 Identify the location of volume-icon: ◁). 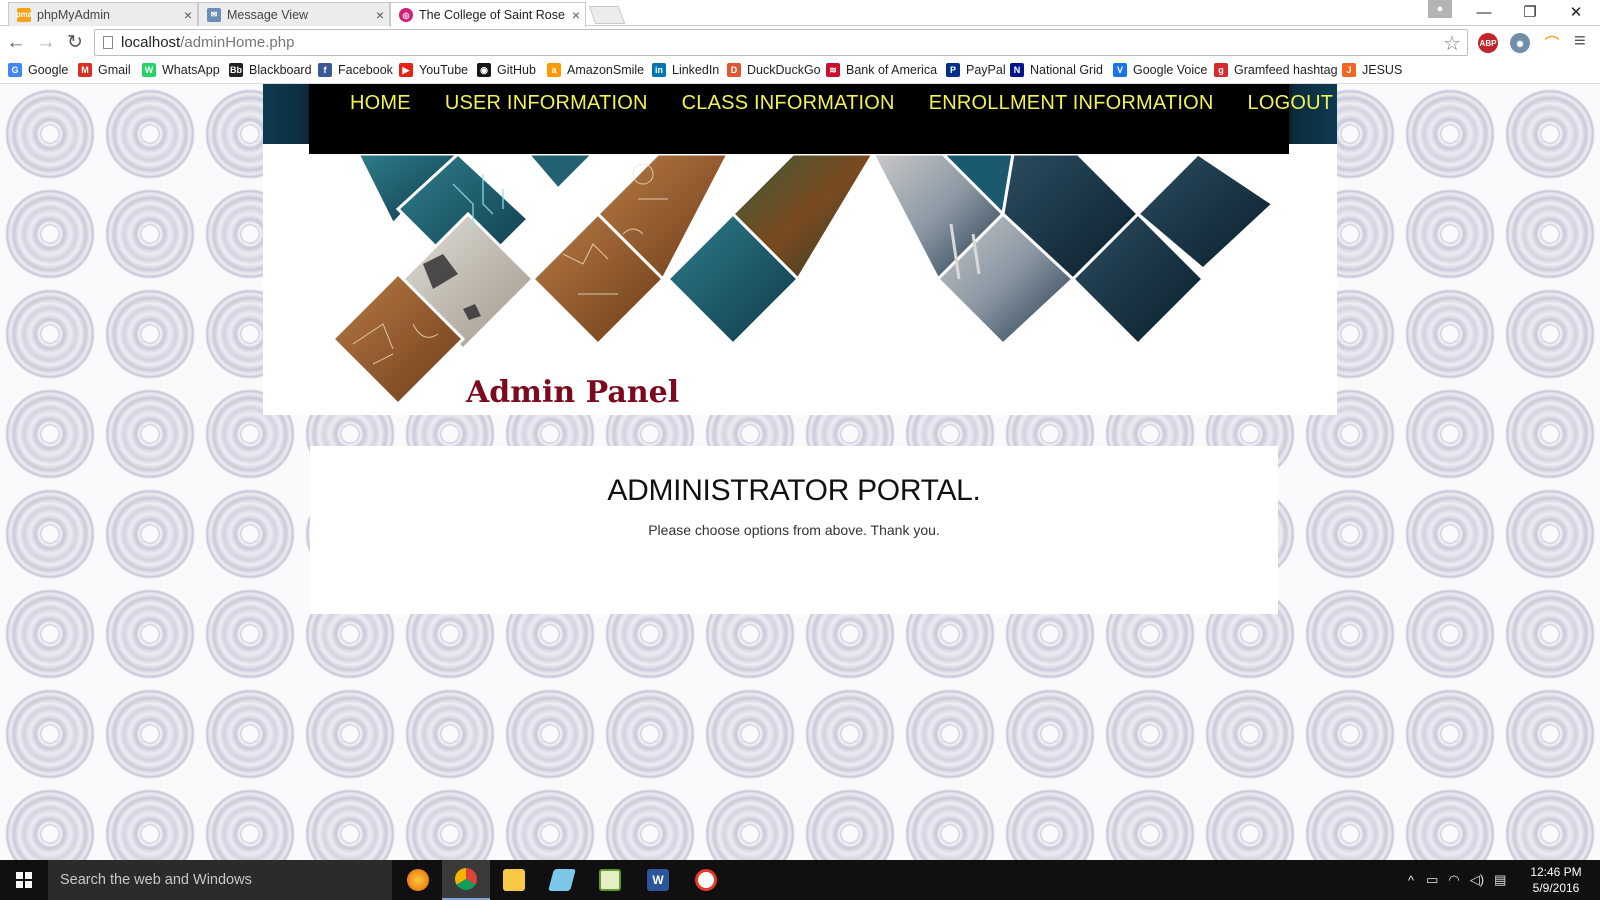
(1477, 880).